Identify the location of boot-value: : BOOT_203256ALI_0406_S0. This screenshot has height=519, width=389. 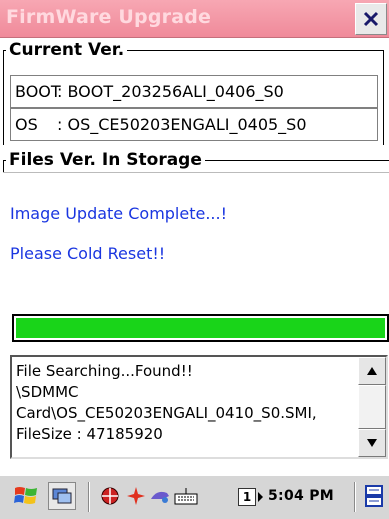
(170, 91).